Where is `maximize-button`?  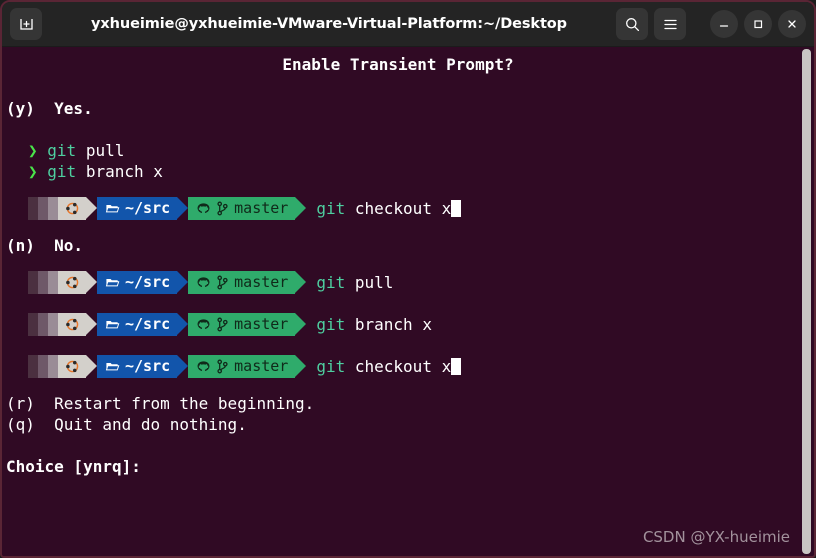 maximize-button is located at coordinates (758, 24).